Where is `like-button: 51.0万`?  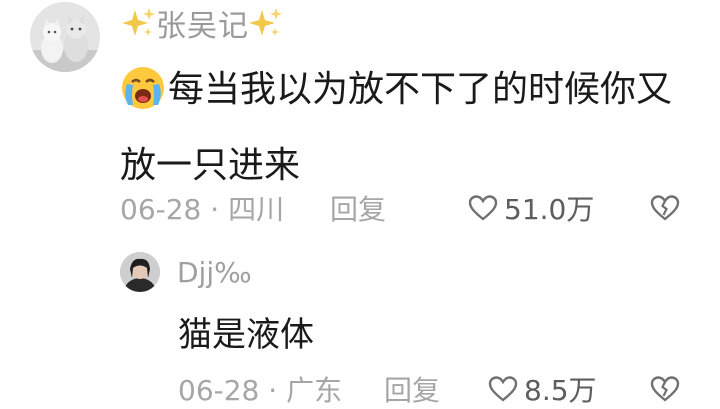 like-button: 51.0万 is located at coordinates (531, 208).